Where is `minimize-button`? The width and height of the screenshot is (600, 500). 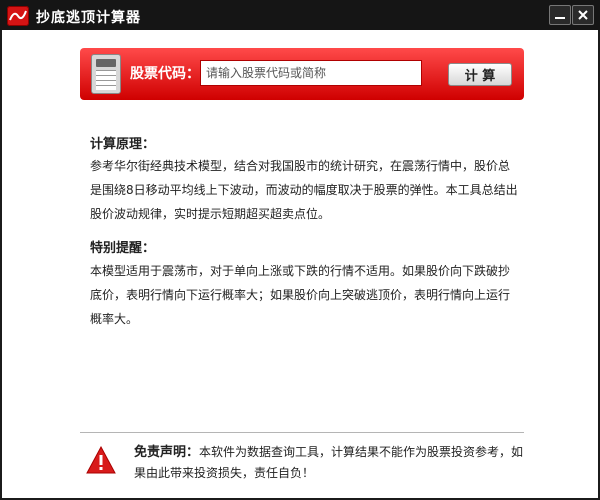 minimize-button is located at coordinates (560, 15).